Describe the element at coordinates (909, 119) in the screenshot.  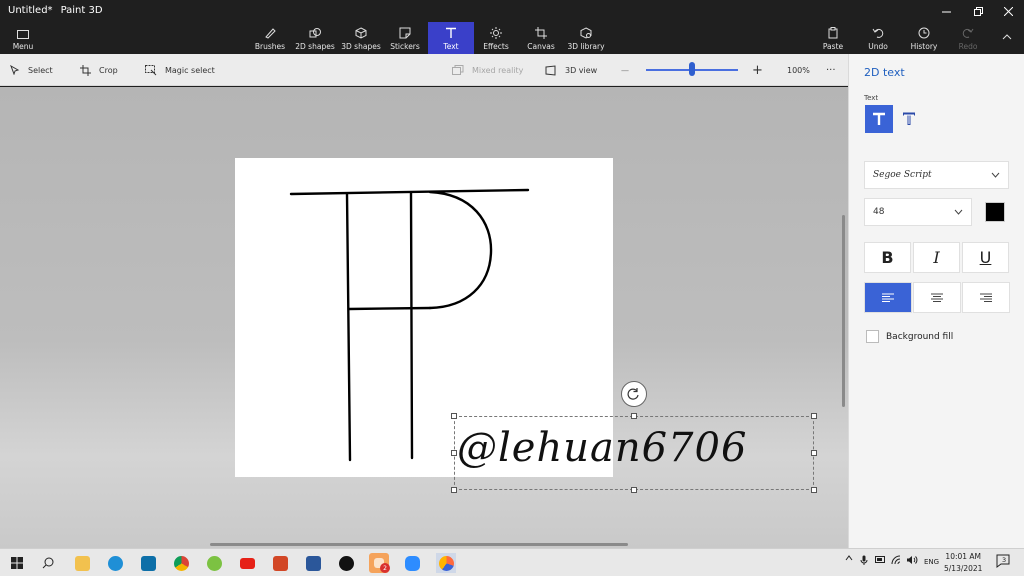
I see `3d-text-button` at that location.